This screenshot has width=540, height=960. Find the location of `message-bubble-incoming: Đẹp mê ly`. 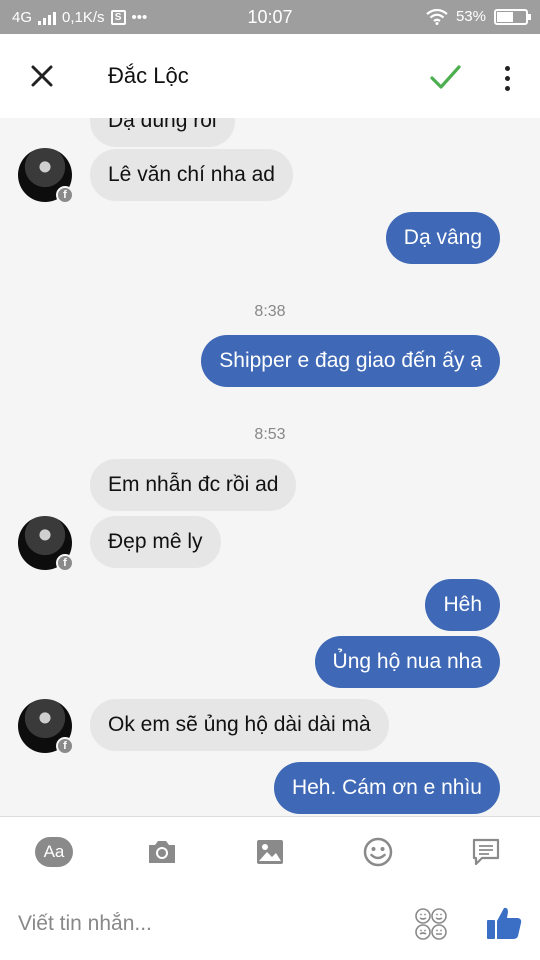

message-bubble-incoming: Đẹp mê ly is located at coordinates (155, 542).